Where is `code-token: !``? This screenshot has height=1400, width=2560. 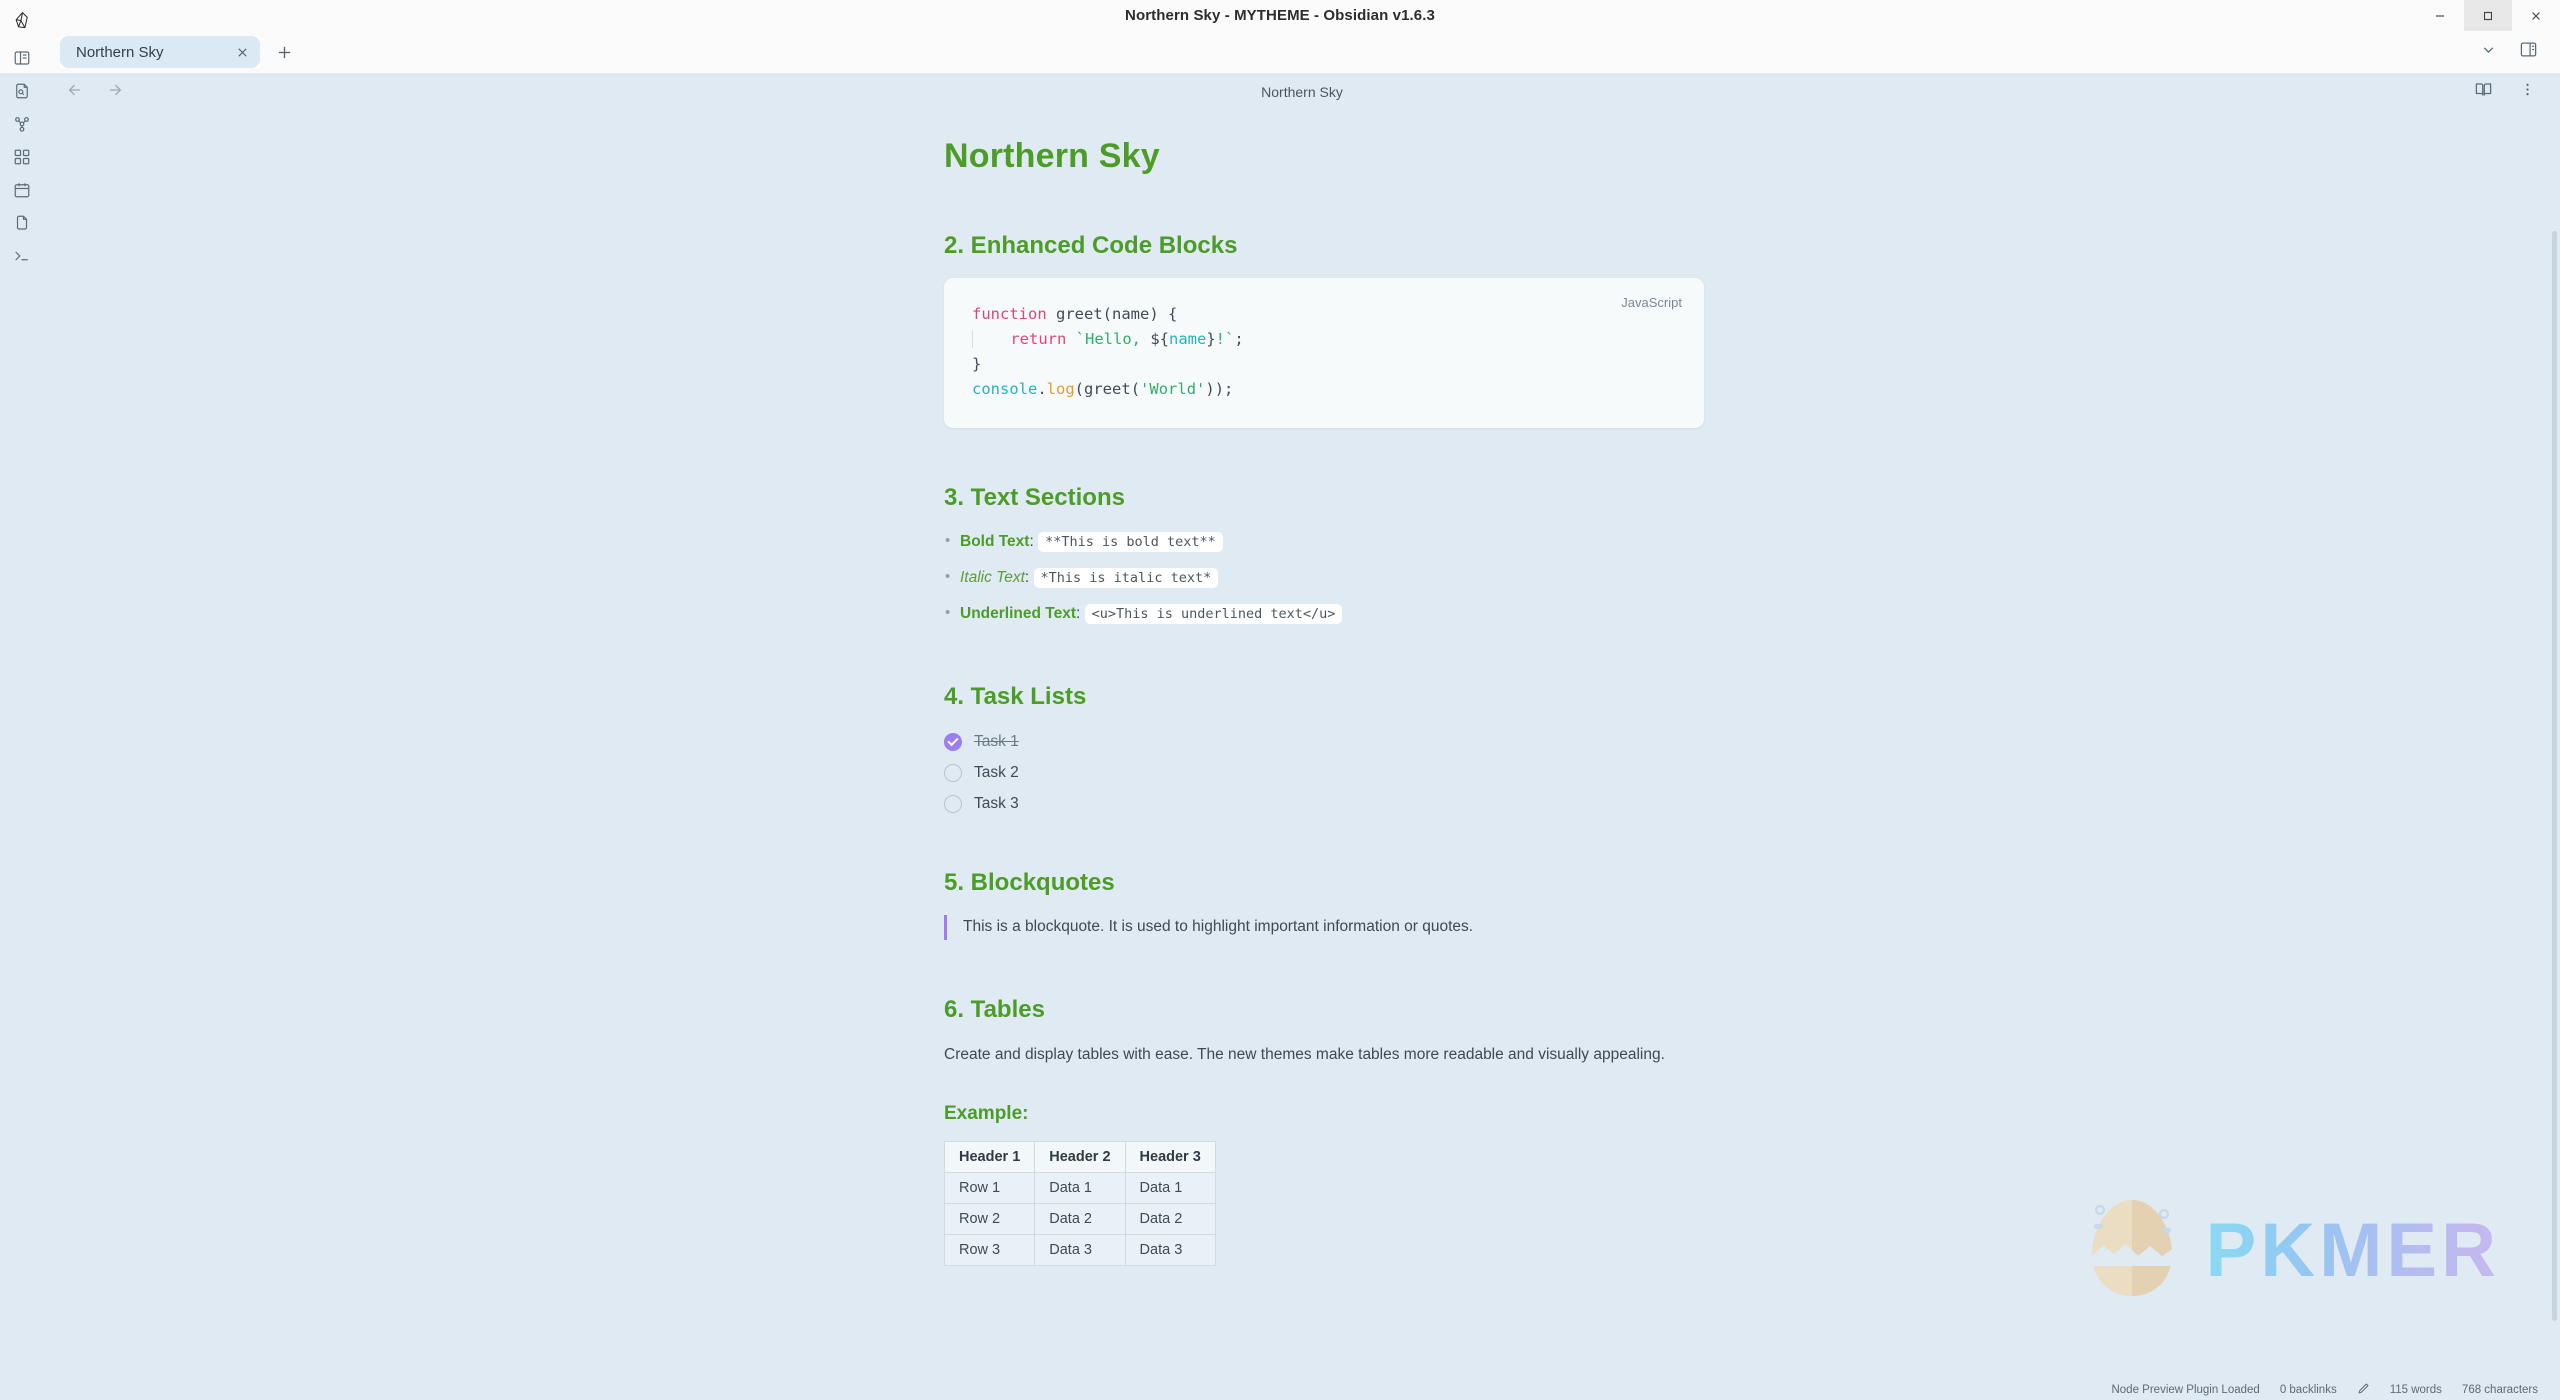 code-token: !` is located at coordinates (1225, 339).